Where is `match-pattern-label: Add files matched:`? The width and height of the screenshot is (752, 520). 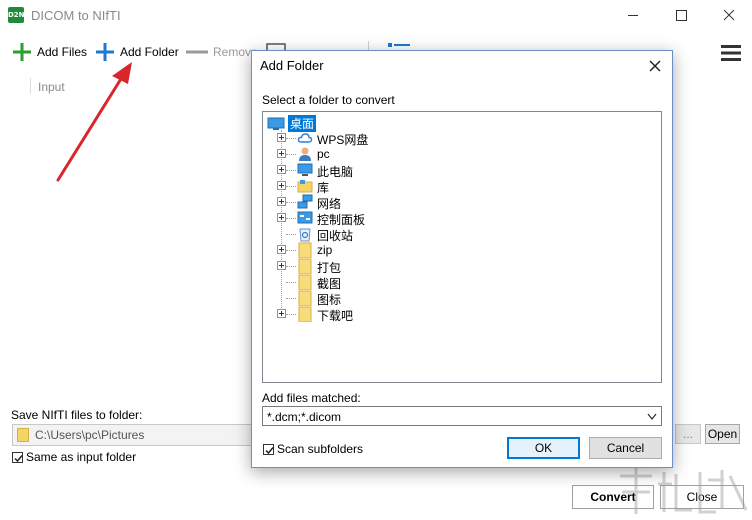
match-pattern-label: Add files matched: is located at coordinates (311, 398).